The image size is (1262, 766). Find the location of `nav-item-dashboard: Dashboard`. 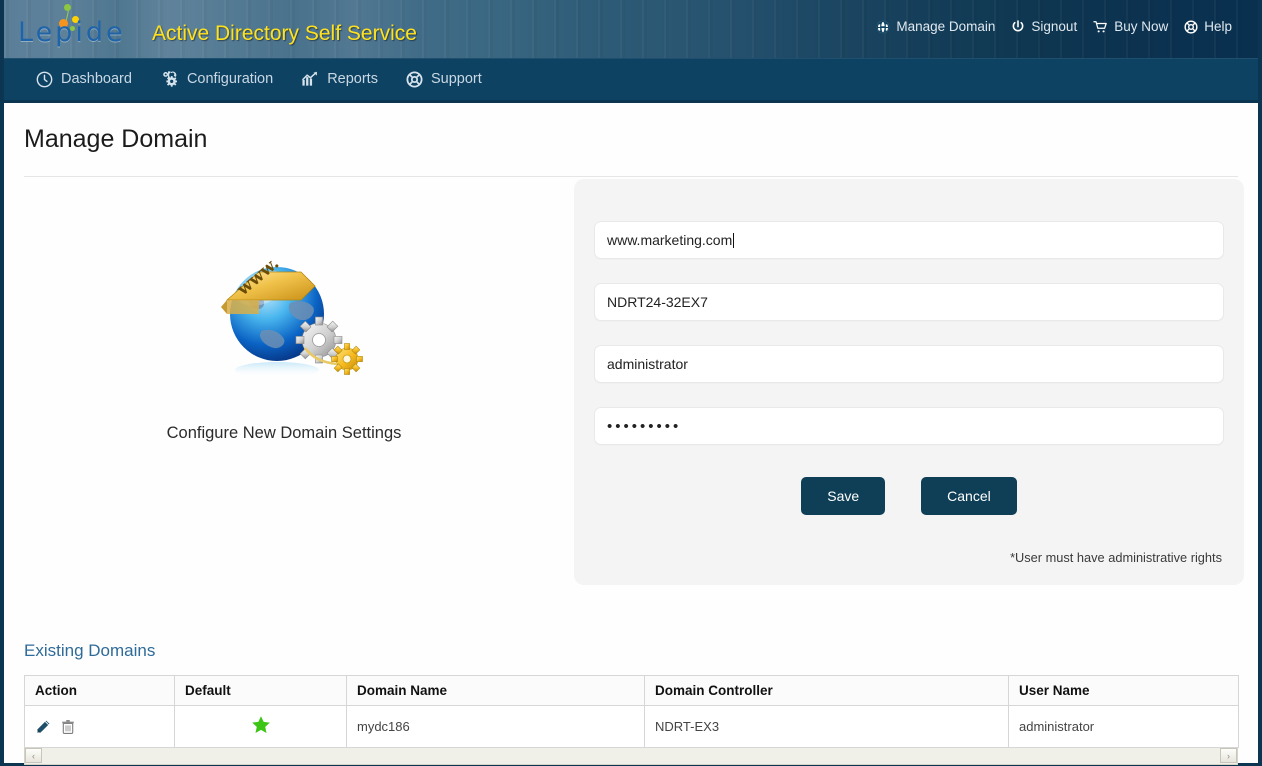

nav-item-dashboard: Dashboard is located at coordinates (84, 79).